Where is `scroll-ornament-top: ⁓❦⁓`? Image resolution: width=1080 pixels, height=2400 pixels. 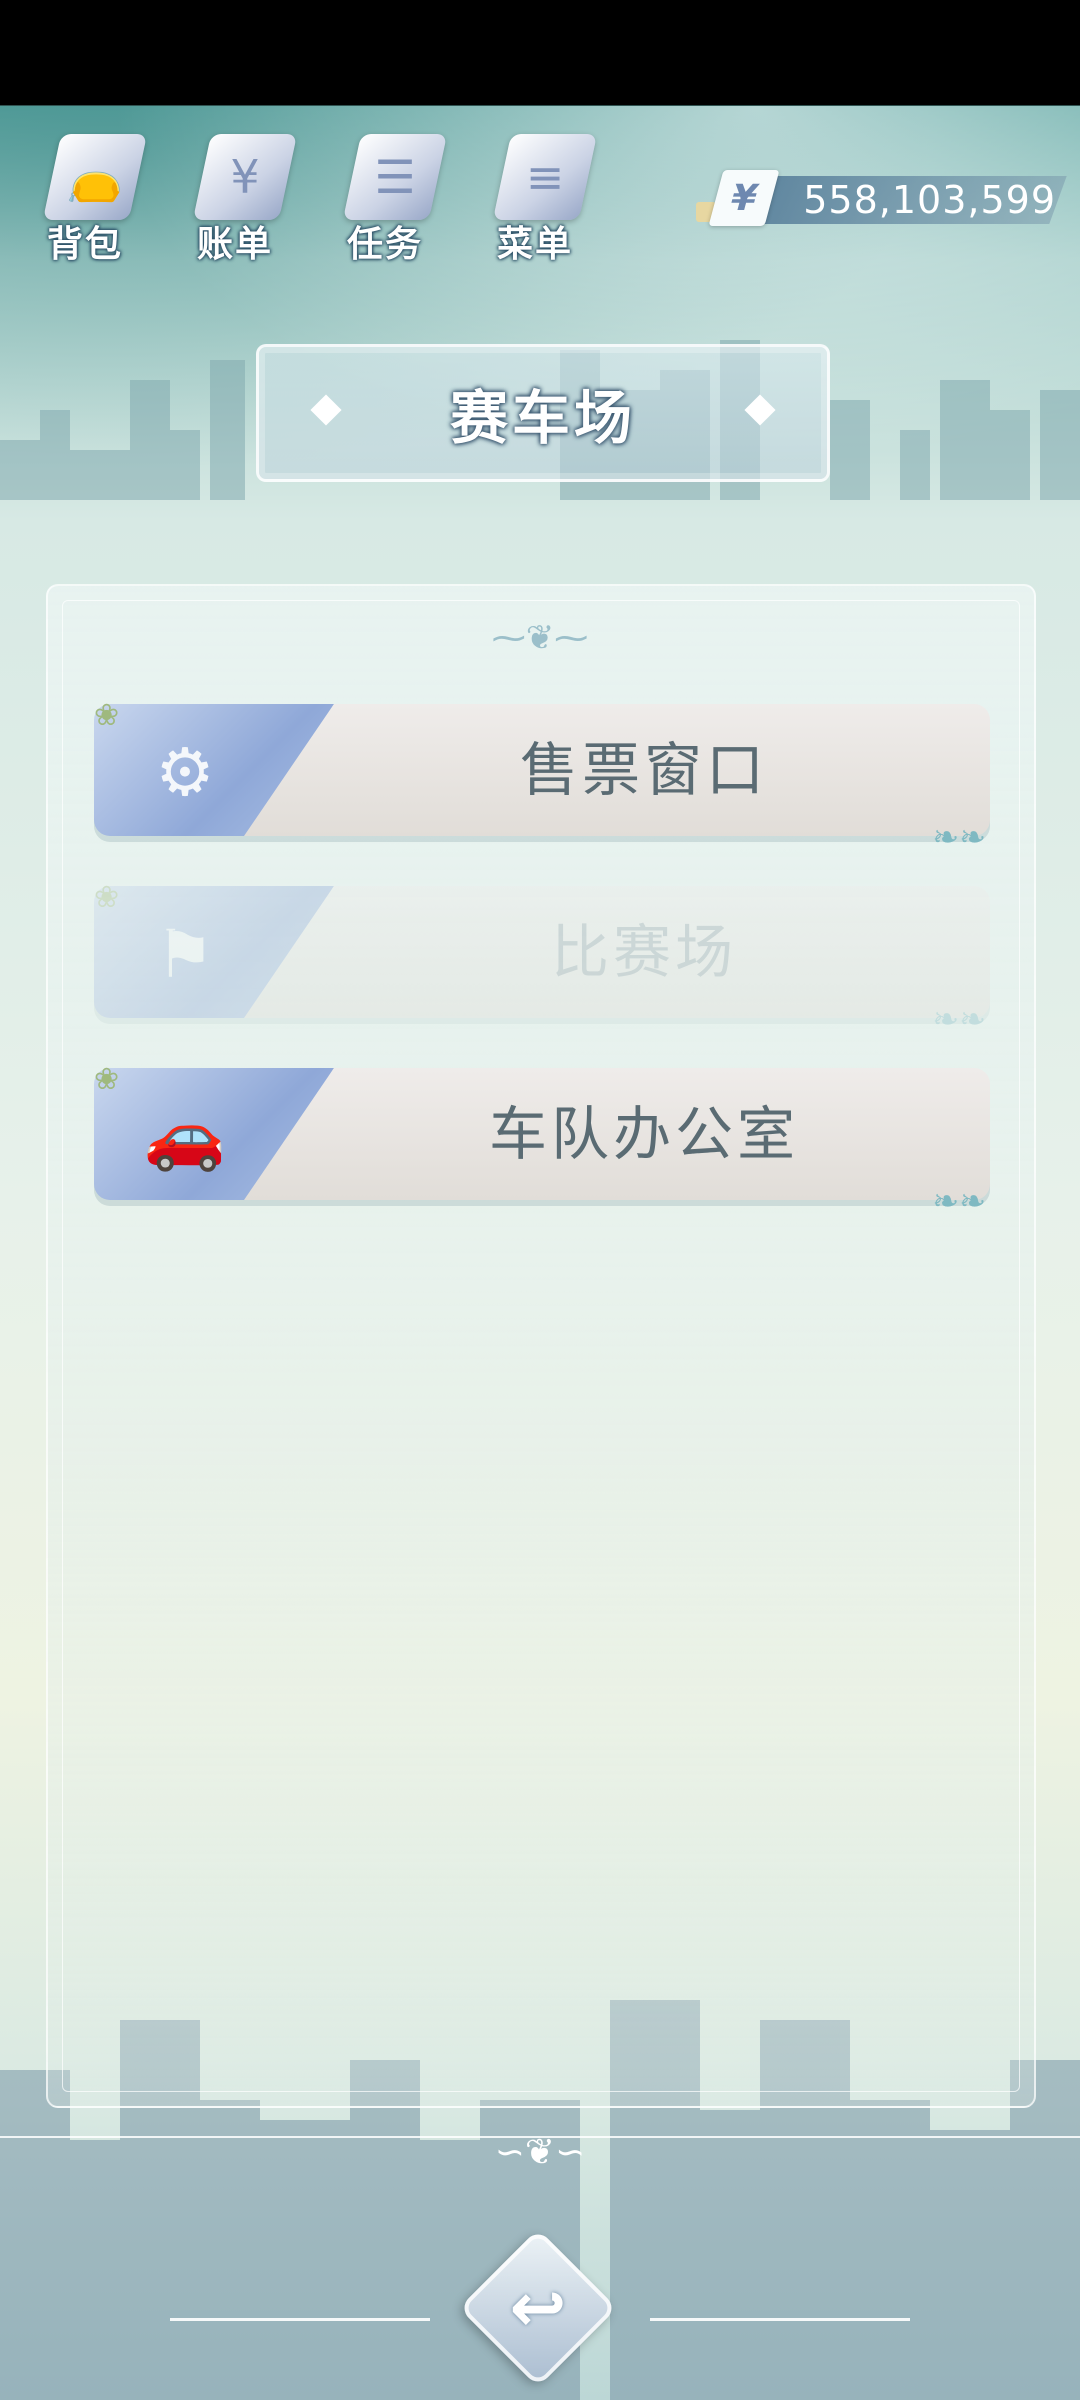
scroll-ornament-top: ⁓❦⁓ is located at coordinates (540, 638).